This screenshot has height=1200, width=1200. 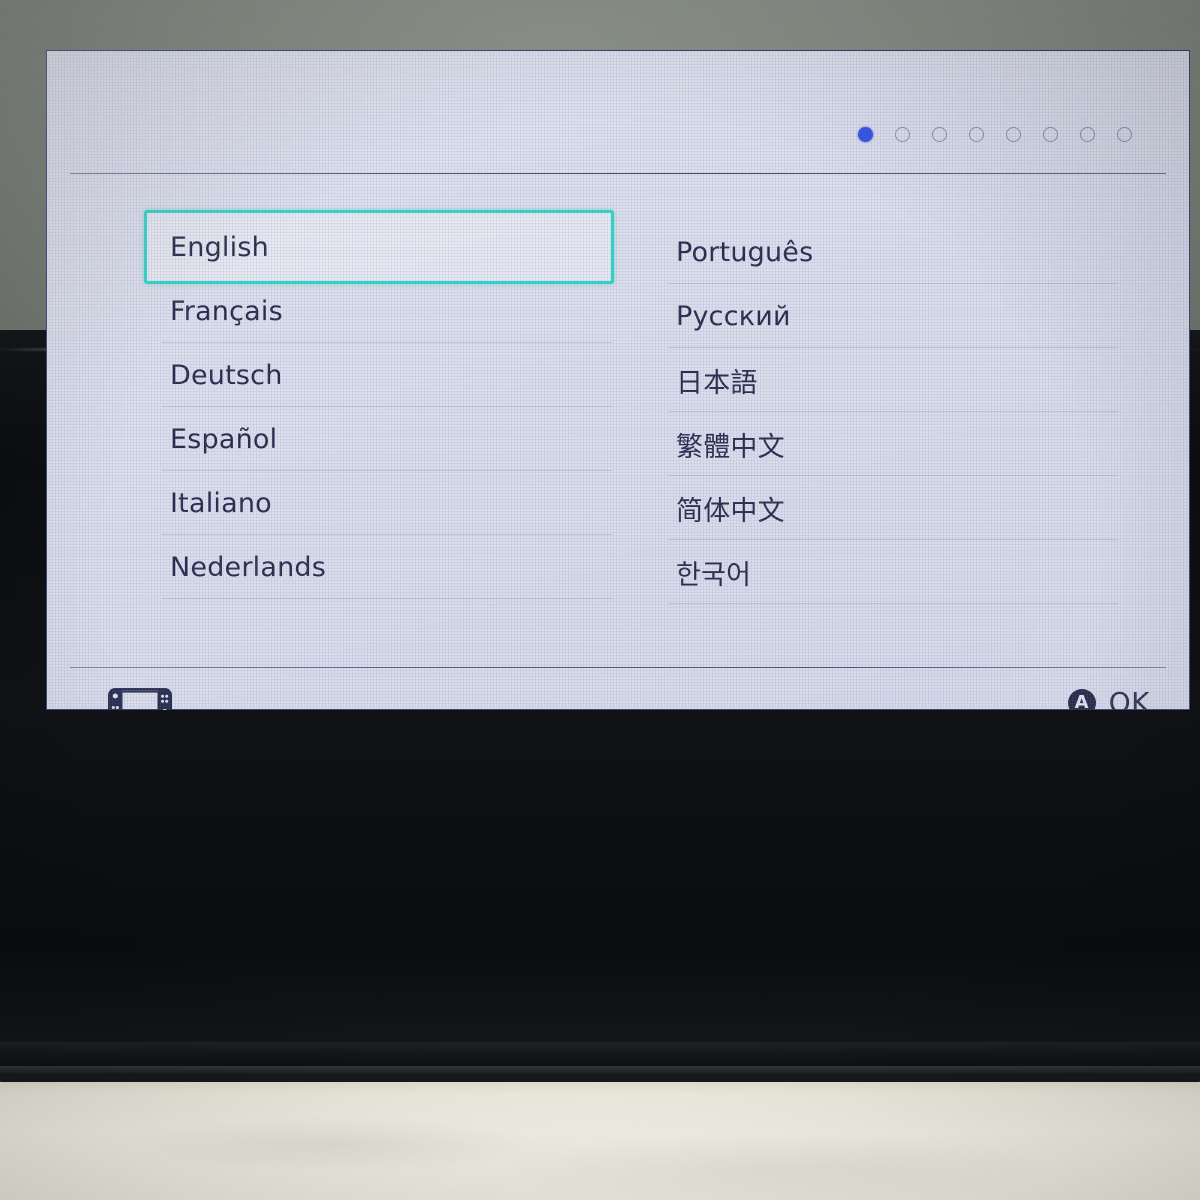 What do you see at coordinates (379, 567) in the screenshot?
I see `language-option-nederlands: Nederlands` at bounding box center [379, 567].